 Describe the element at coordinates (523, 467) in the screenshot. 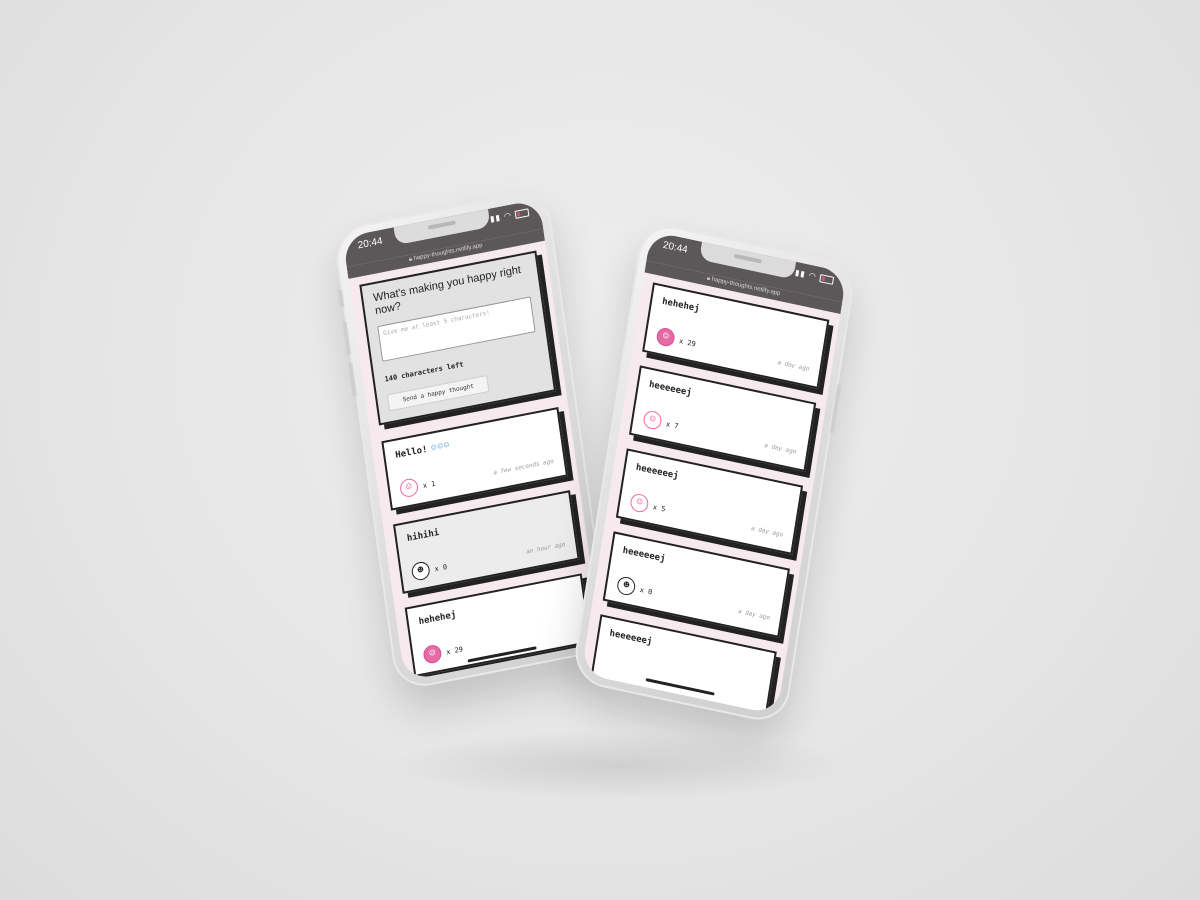

I see `thought-time: a few seconds ago` at that location.